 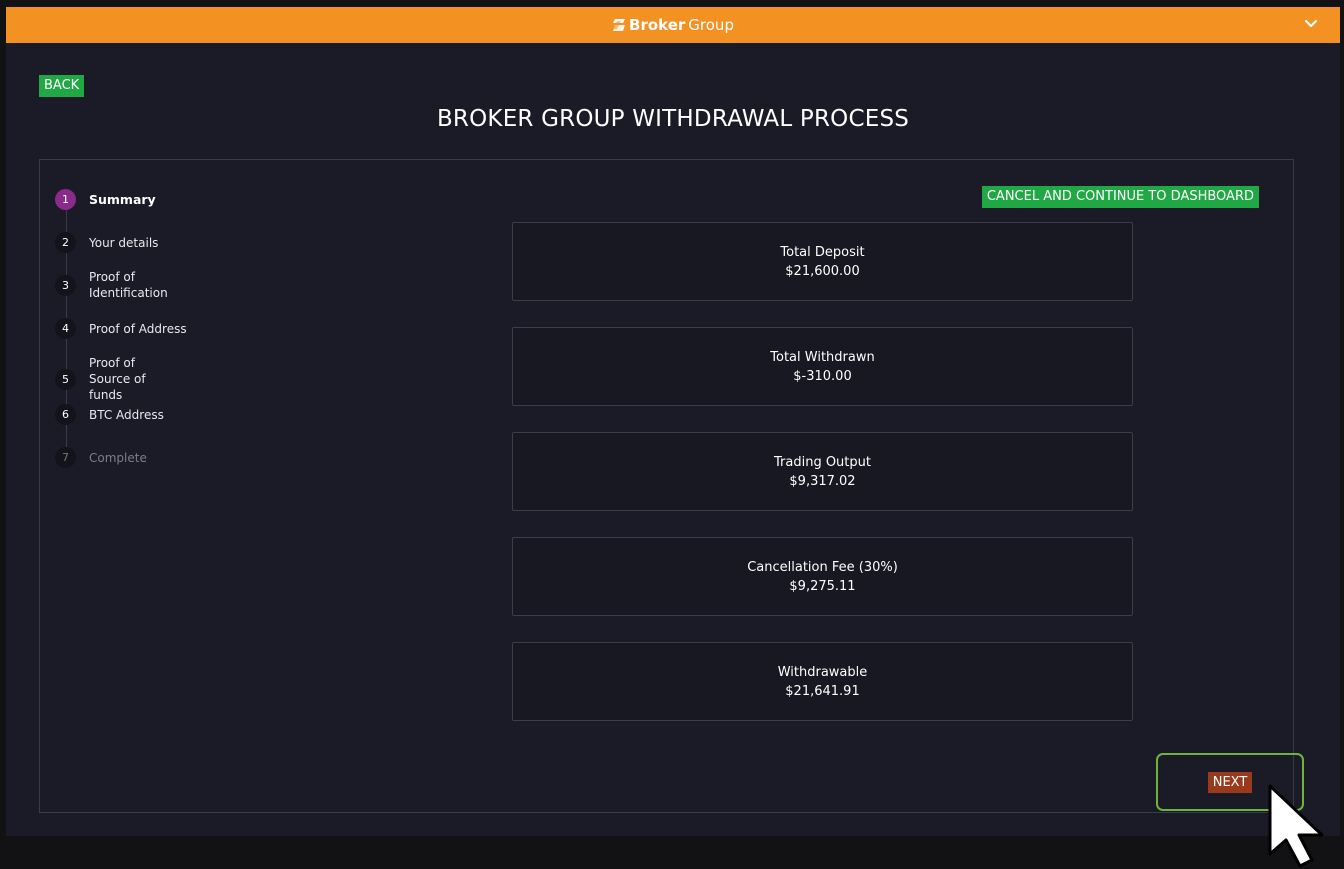 What do you see at coordinates (128, 285) in the screenshot?
I see `step-label: Proof of Identification` at bounding box center [128, 285].